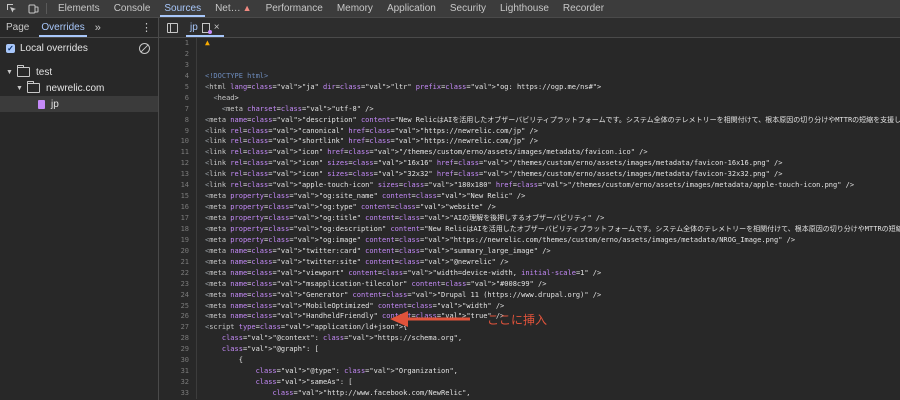 The height and width of the screenshot is (400, 900). What do you see at coordinates (524, 8) in the screenshot?
I see `tab-lighthouse: Lighthouse` at bounding box center [524, 8].